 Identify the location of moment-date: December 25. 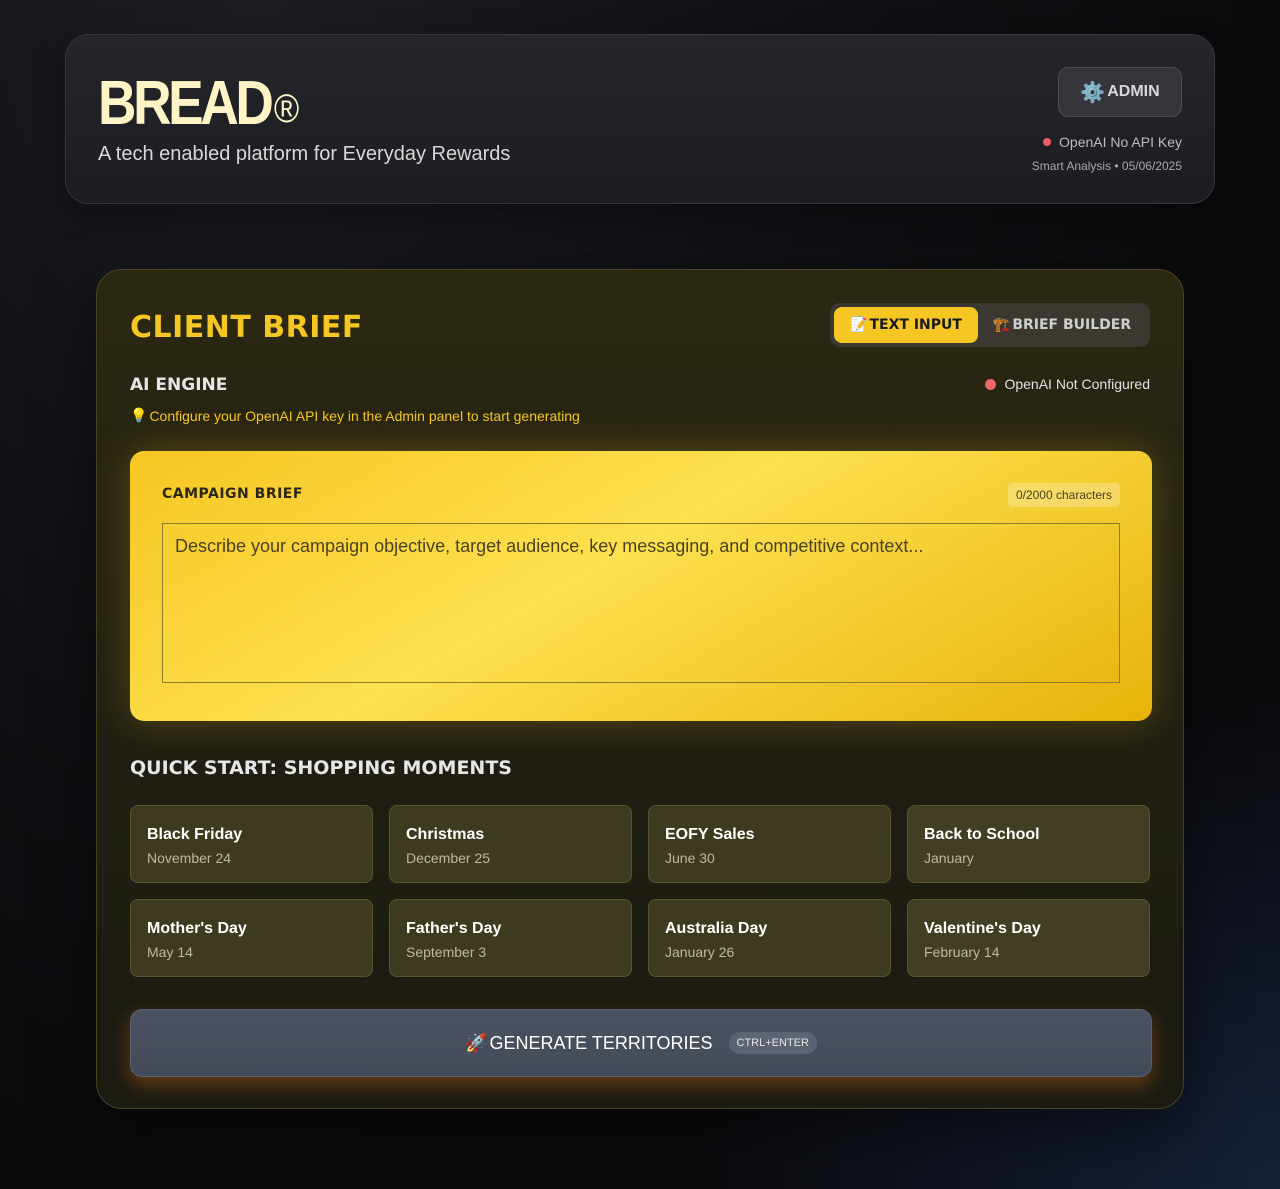
(448, 858).